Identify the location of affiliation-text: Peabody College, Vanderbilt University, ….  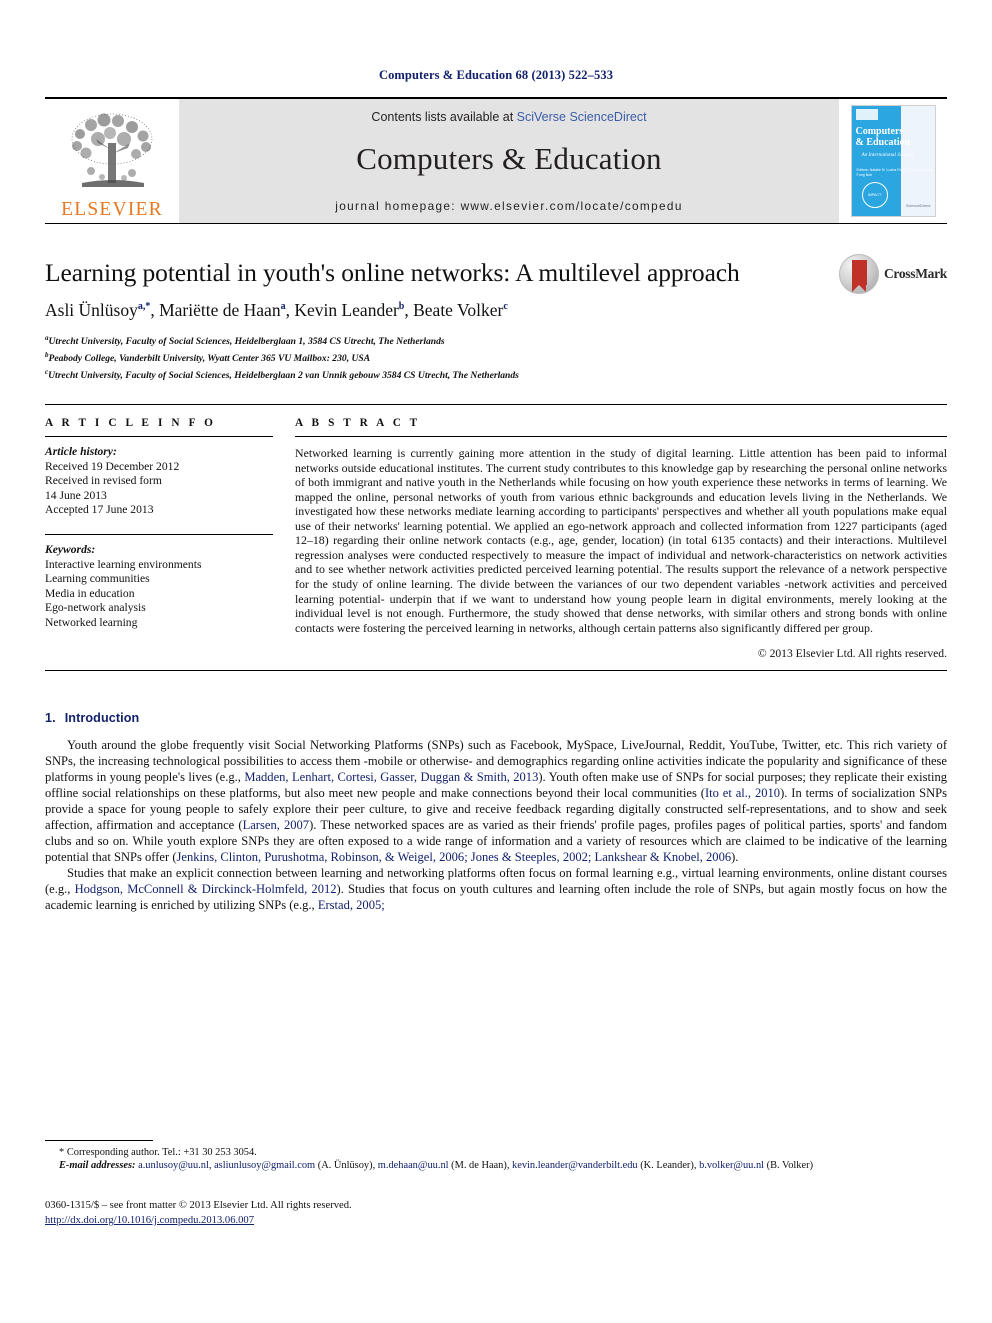
(209, 359).